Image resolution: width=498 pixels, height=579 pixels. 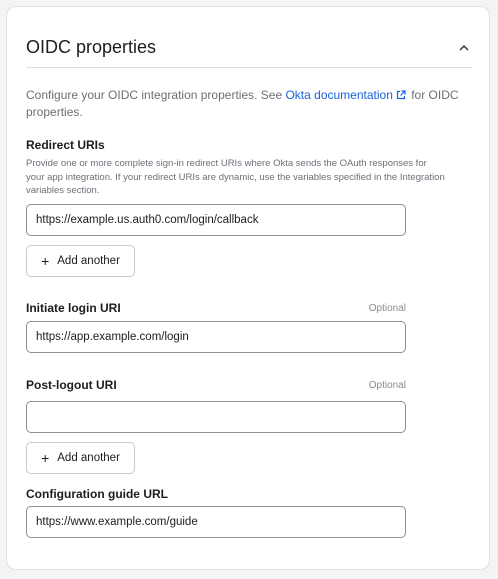 I want to click on initiate-login-uri-input, so click(x=216, y=337).